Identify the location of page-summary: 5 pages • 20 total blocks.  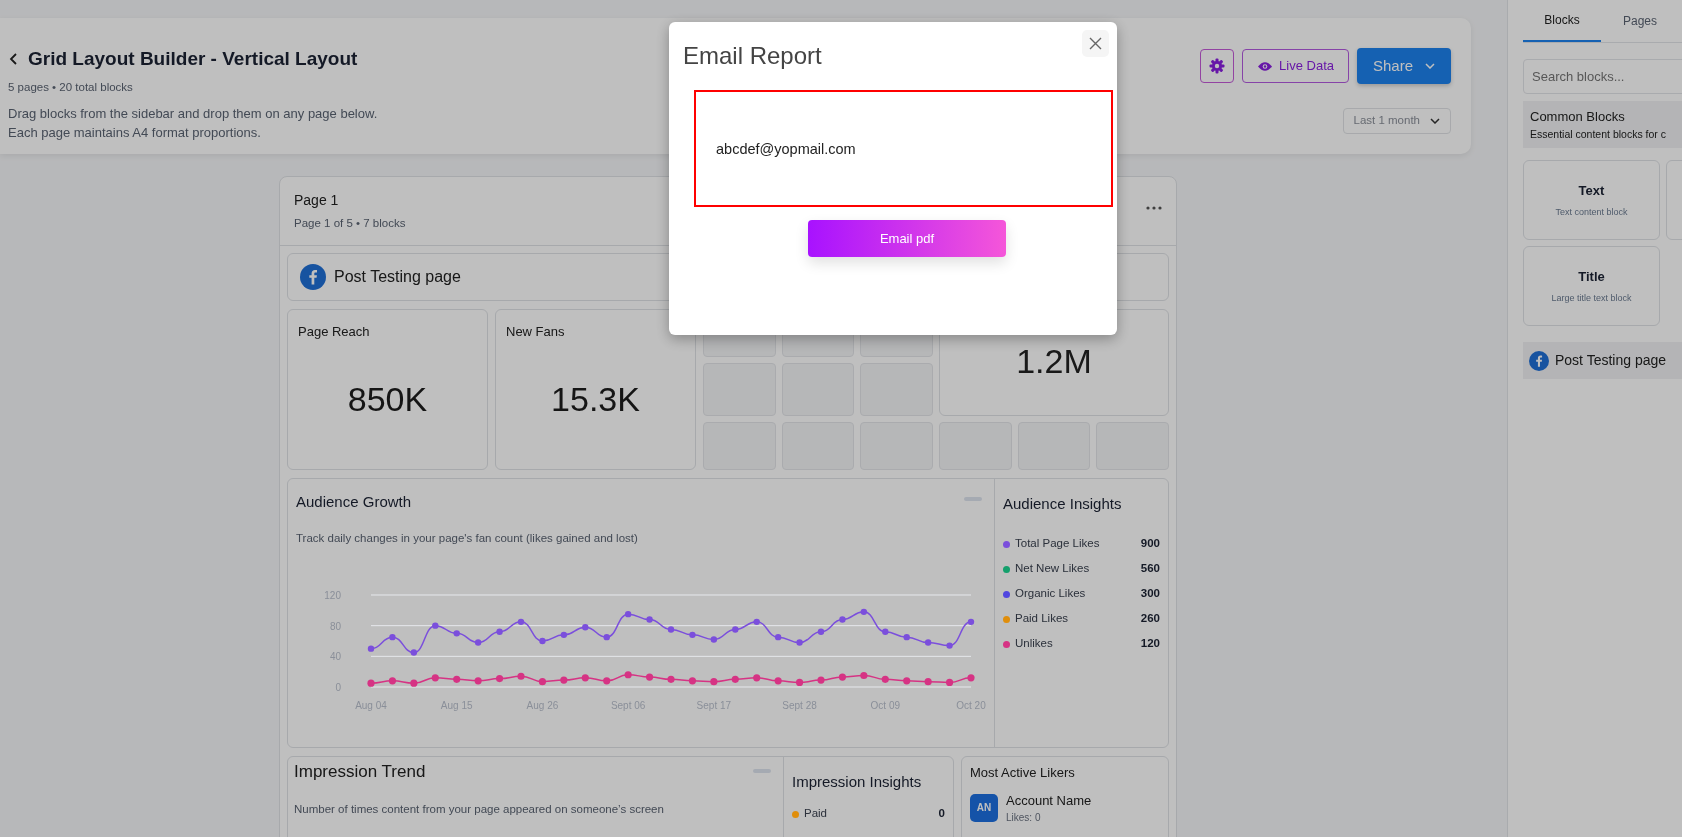
(71, 87).